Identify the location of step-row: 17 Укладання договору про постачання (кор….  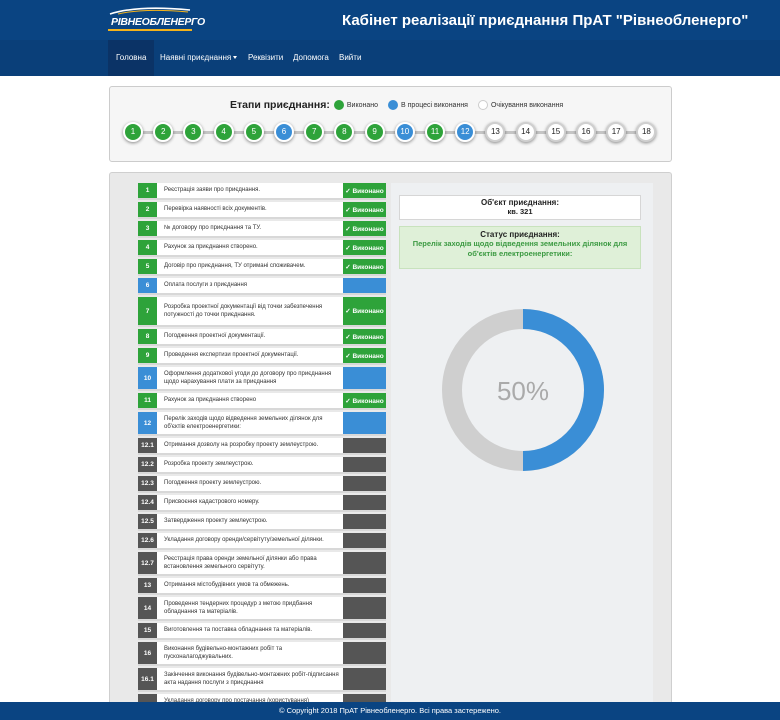
(262, 698).